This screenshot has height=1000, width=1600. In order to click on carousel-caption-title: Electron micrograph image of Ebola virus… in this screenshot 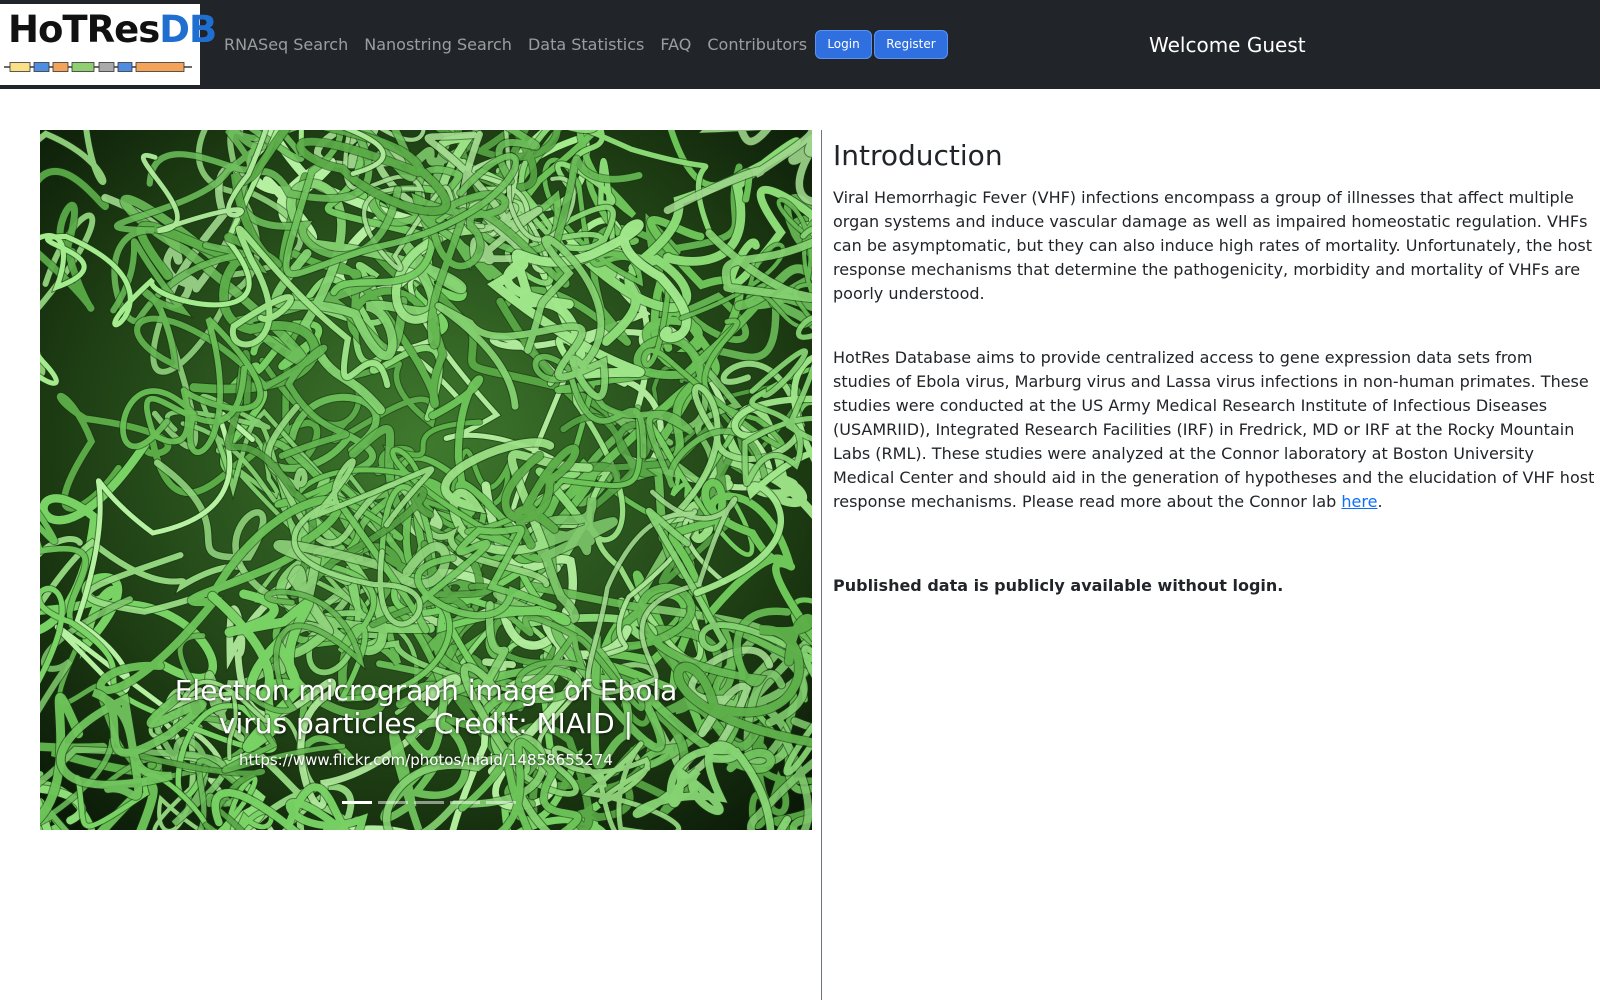, I will do `click(426, 707)`.